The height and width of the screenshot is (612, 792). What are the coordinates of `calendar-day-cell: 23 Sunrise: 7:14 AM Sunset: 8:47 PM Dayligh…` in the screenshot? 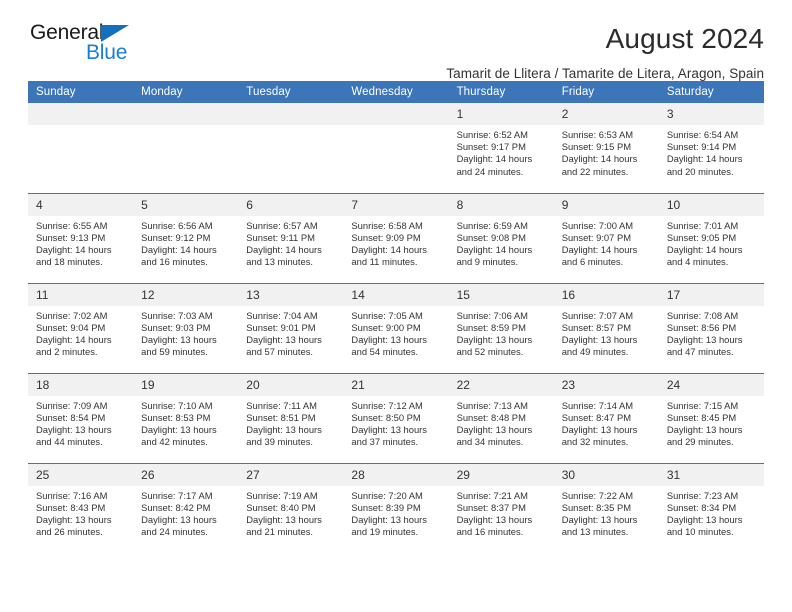 It's located at (606, 417).